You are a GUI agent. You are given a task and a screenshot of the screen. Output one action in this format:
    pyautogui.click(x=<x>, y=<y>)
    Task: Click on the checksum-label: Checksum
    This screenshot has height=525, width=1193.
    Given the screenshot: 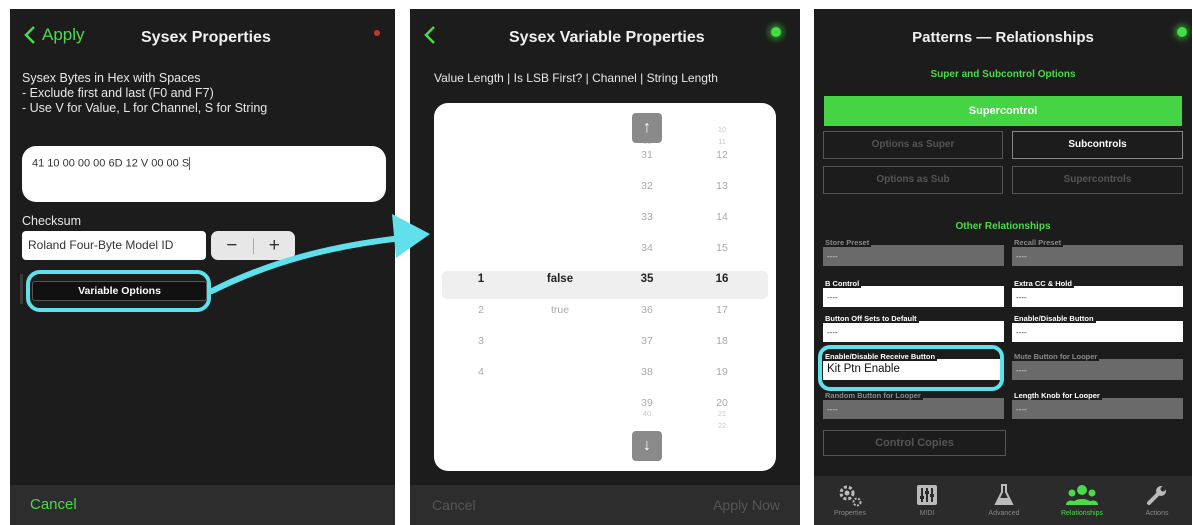 What is the action you would take?
    pyautogui.click(x=52, y=221)
    